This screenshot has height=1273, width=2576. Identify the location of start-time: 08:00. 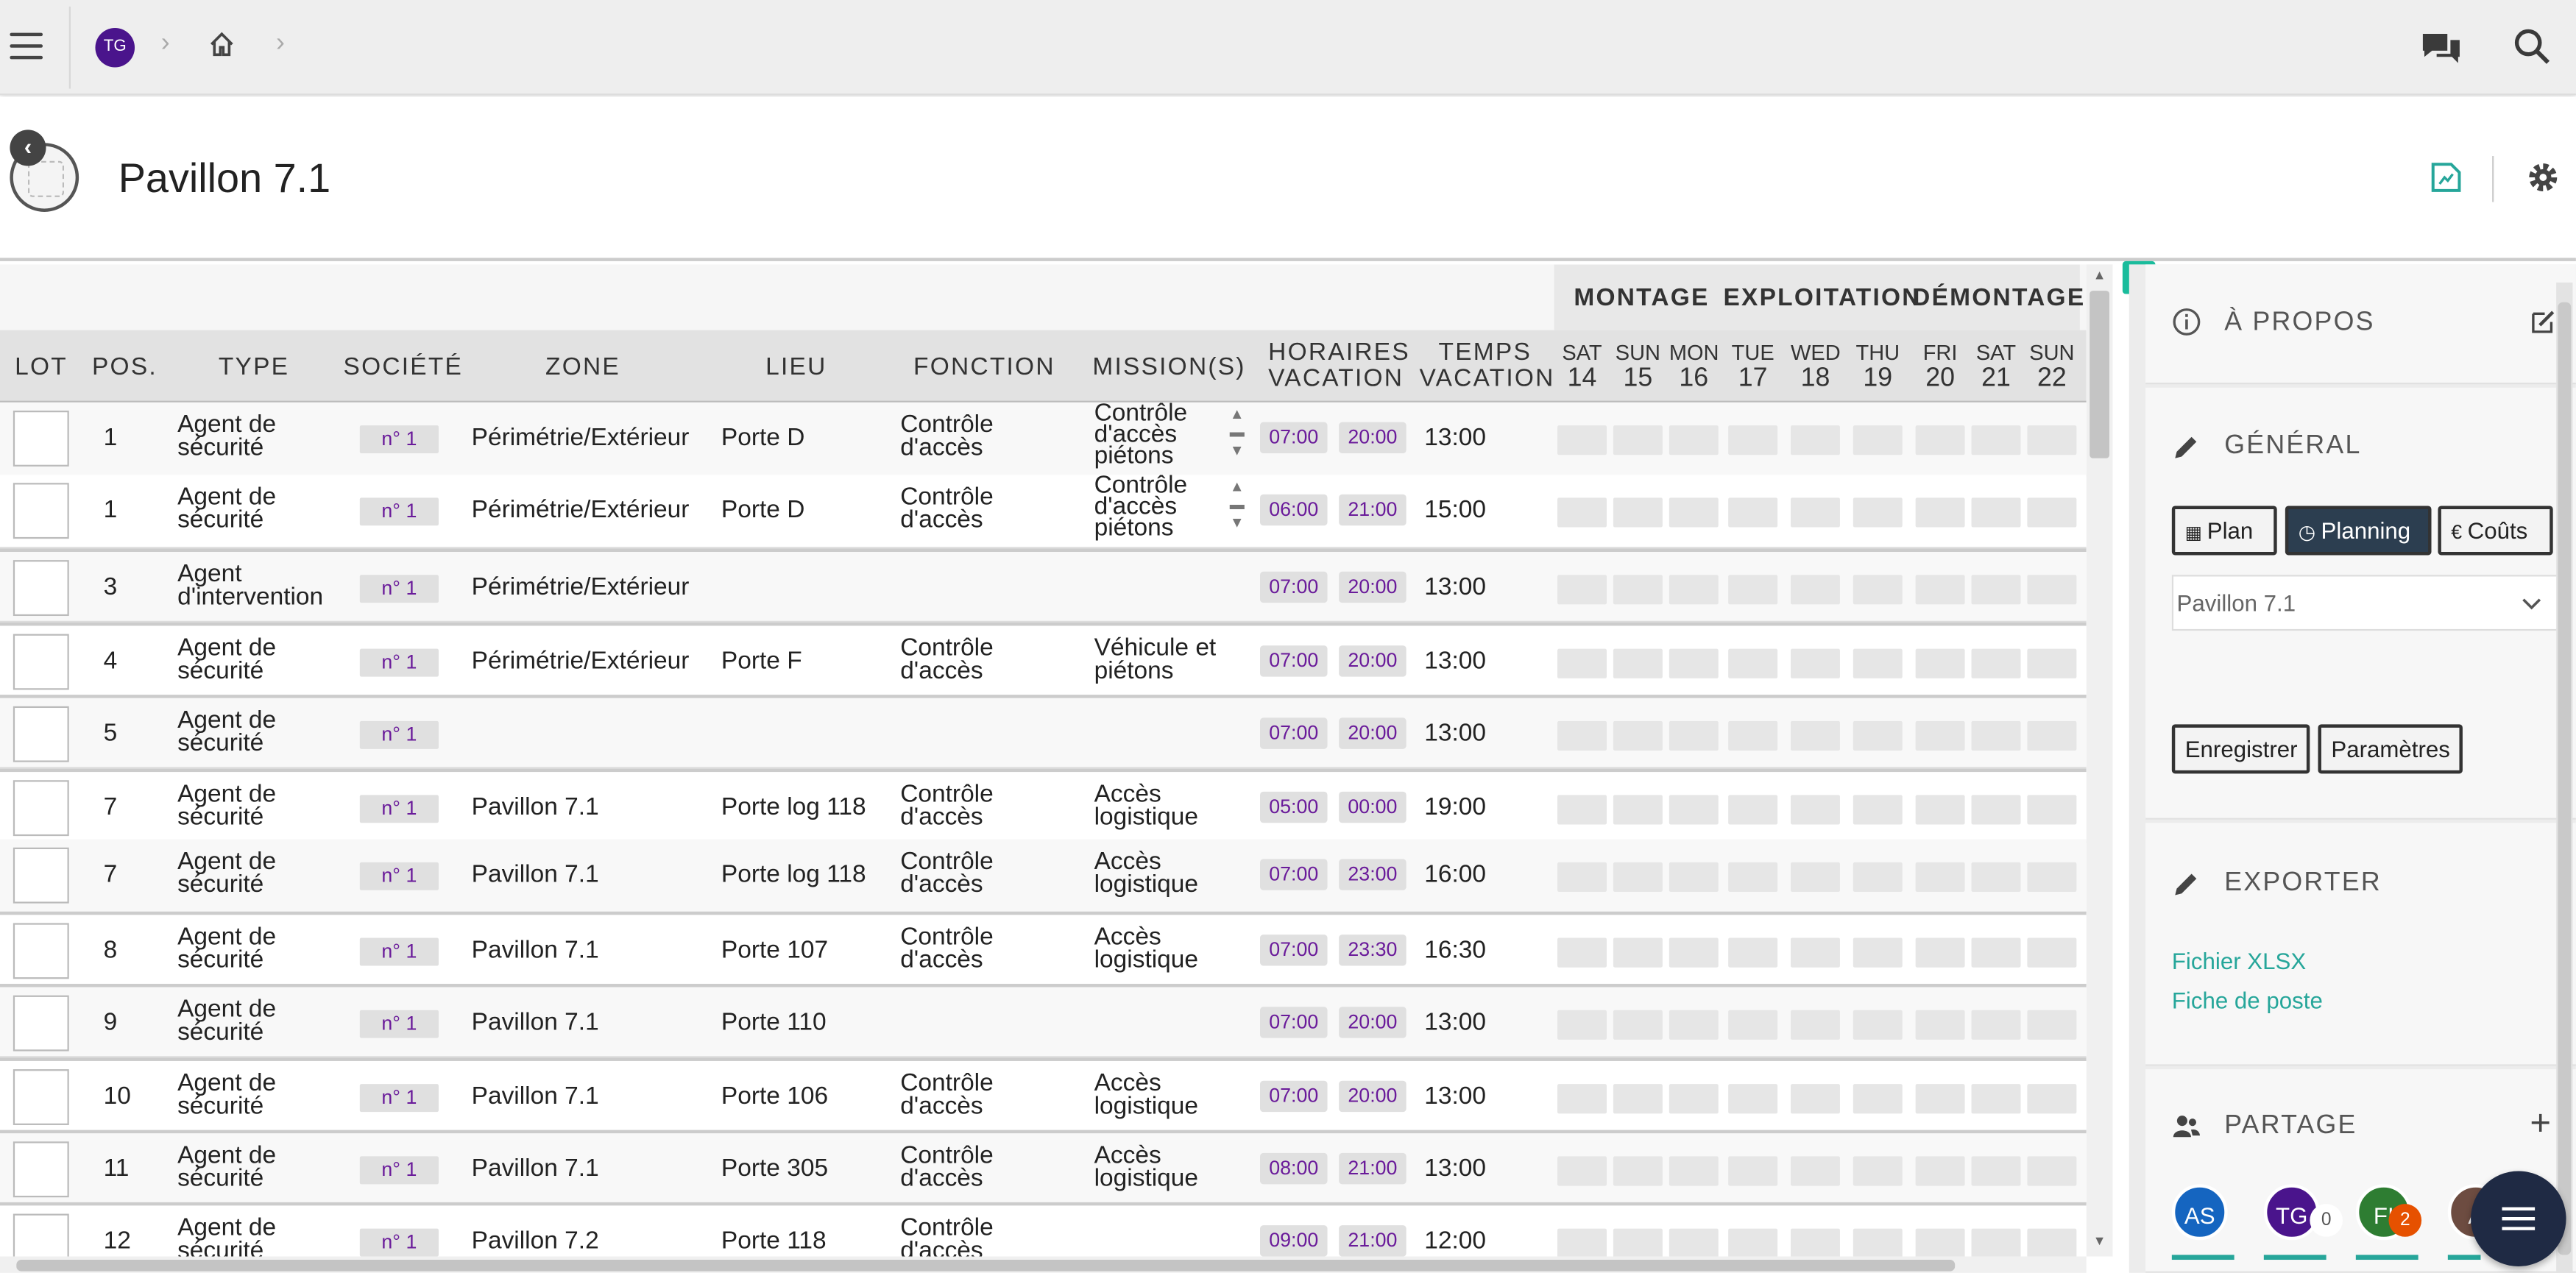
(1294, 1168).